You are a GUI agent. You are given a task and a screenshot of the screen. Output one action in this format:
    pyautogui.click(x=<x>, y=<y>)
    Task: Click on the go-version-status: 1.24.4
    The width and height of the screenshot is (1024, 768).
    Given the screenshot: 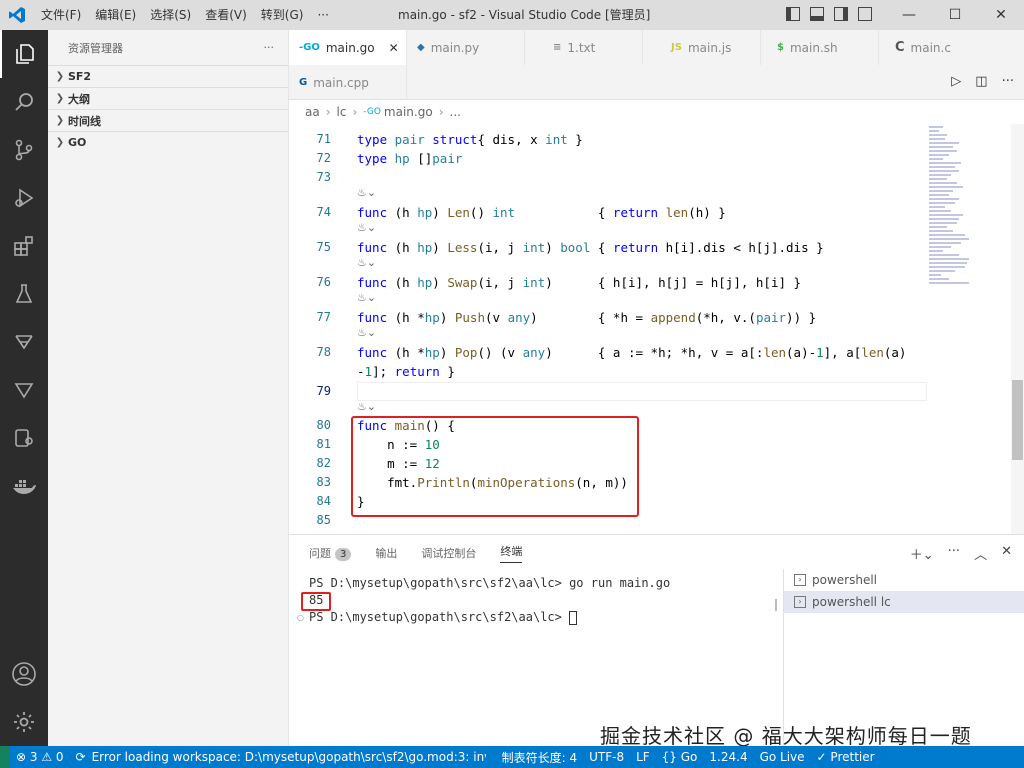 What is the action you would take?
    pyautogui.click(x=728, y=757)
    